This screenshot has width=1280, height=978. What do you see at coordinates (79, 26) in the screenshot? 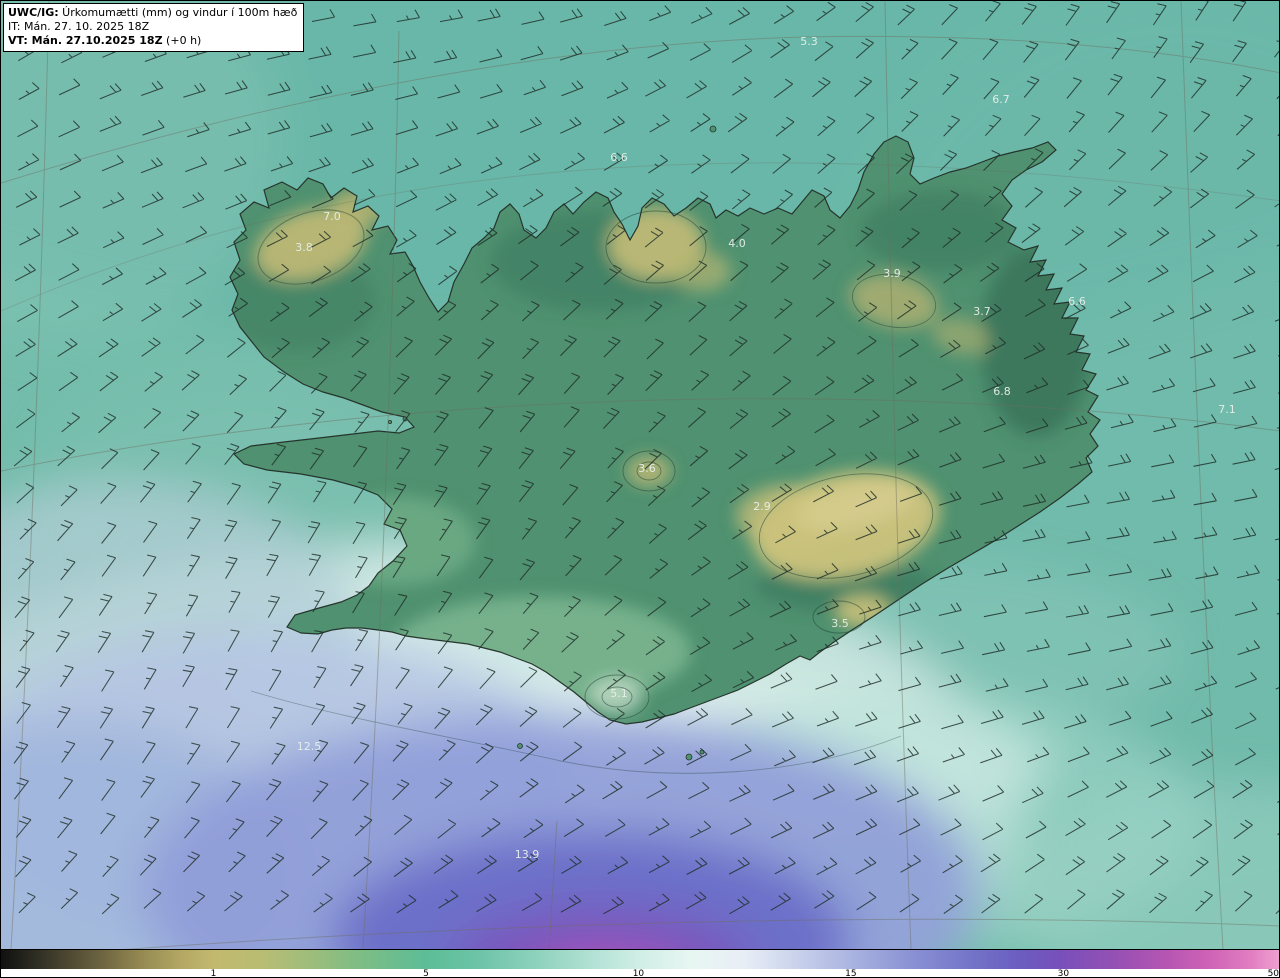
I see `init-time: IT: Mán. 27. 10. 2025 18Z` at bounding box center [79, 26].